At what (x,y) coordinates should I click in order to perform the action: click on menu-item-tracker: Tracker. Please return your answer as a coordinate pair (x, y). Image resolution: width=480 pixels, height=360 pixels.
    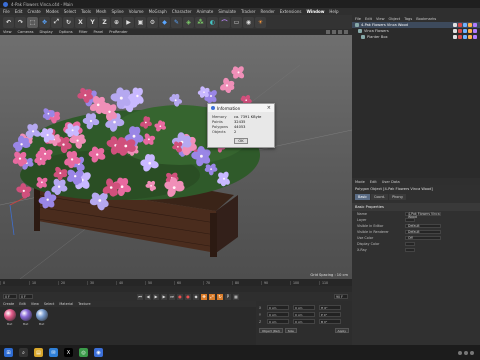
    Looking at the image, I should click on (248, 11).